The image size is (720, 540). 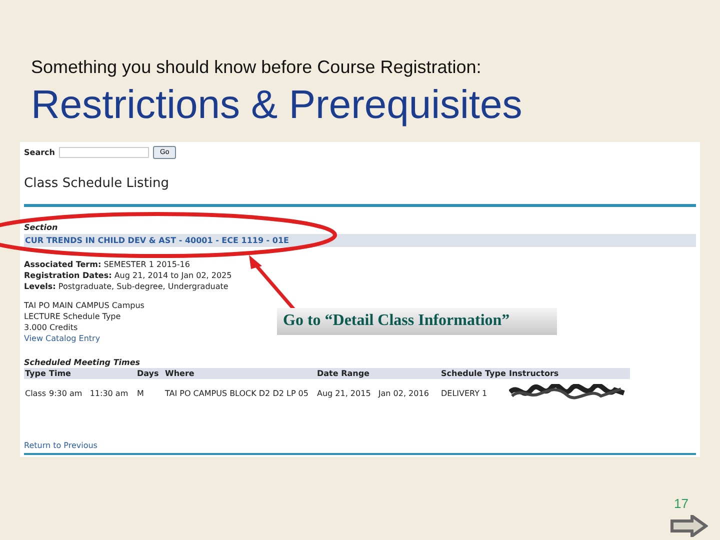 I want to click on table-cell: 9:30 am 11:30 am, so click(x=92, y=393).